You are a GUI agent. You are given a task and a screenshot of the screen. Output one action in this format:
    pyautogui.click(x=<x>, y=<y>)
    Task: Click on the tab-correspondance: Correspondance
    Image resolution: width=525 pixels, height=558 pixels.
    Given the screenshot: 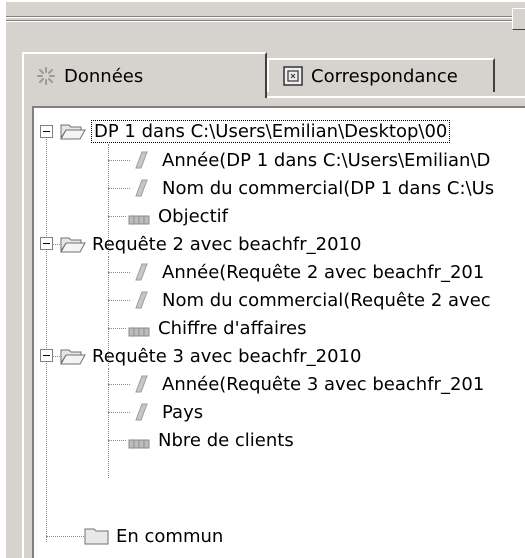 What is the action you would take?
    pyautogui.click(x=381, y=75)
    